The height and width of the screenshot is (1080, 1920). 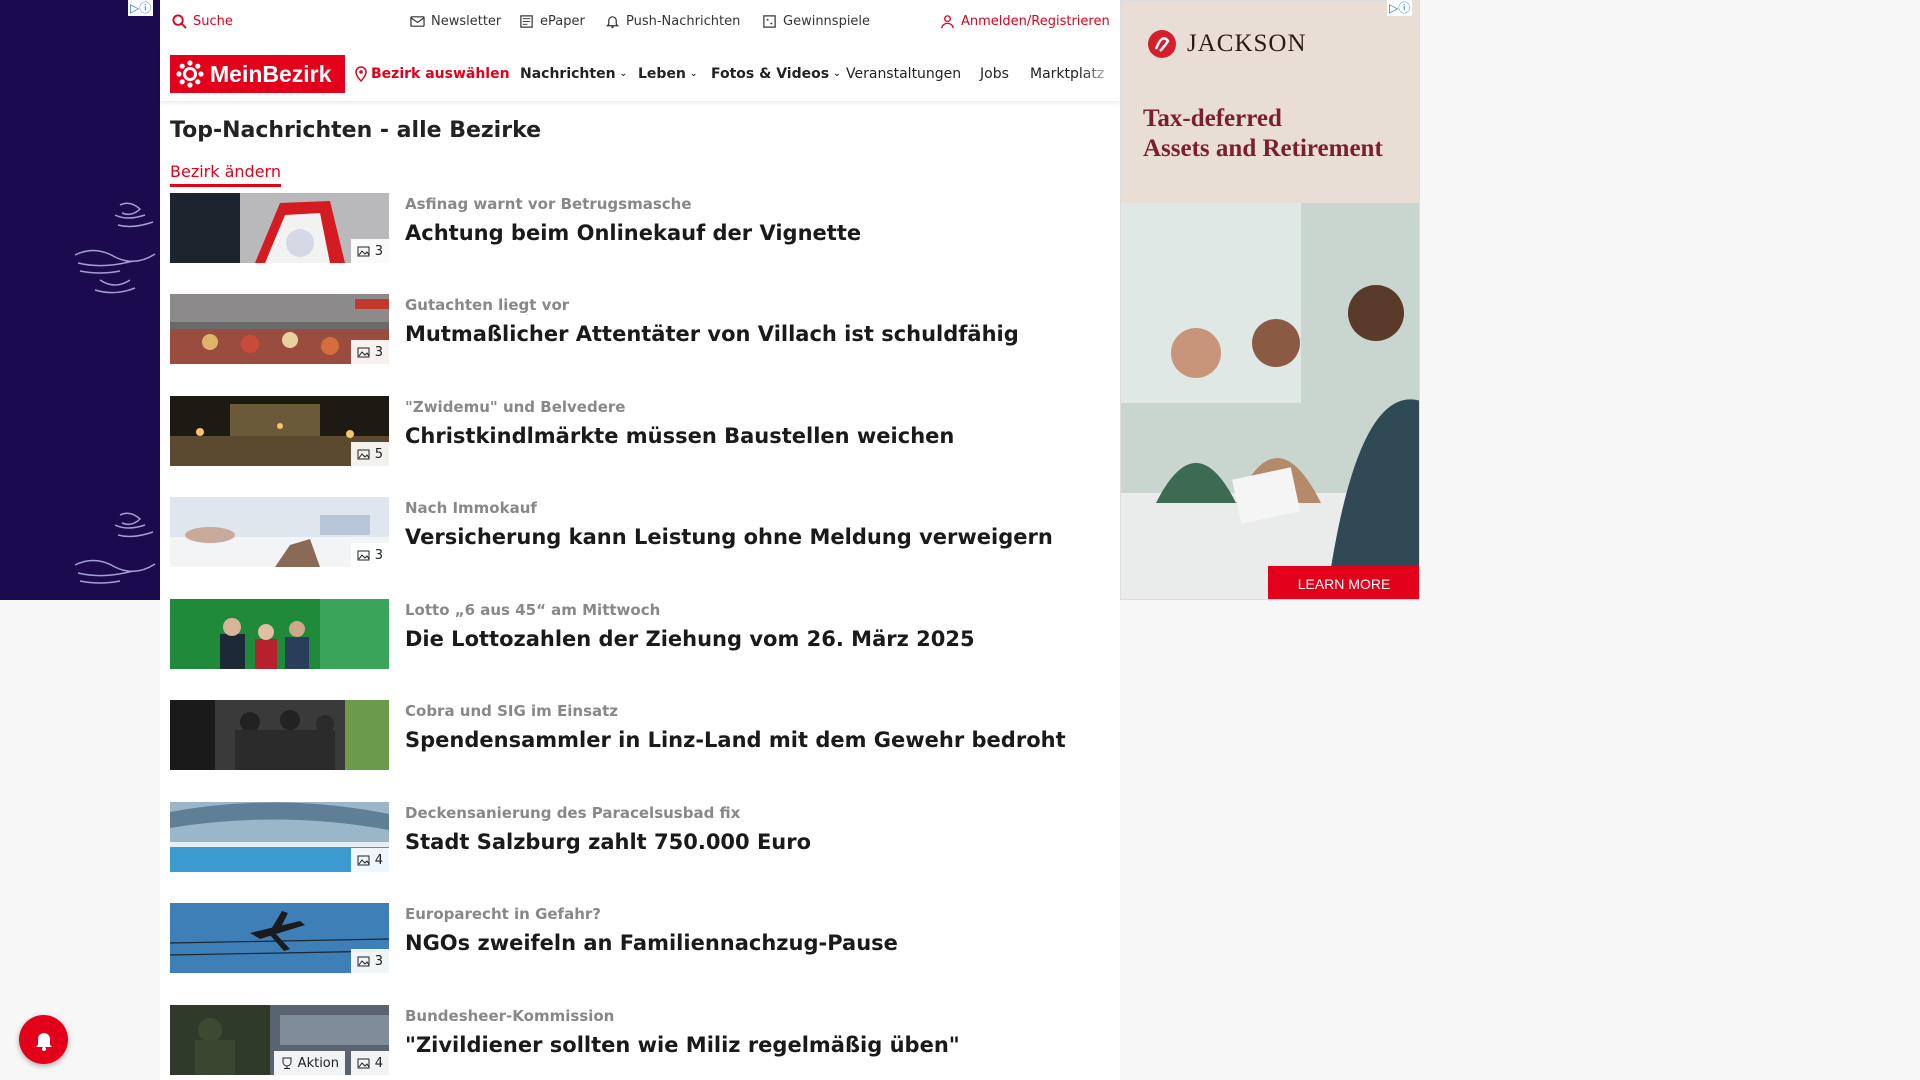 What do you see at coordinates (612, 22) in the screenshot?
I see `bell-icon` at bounding box center [612, 22].